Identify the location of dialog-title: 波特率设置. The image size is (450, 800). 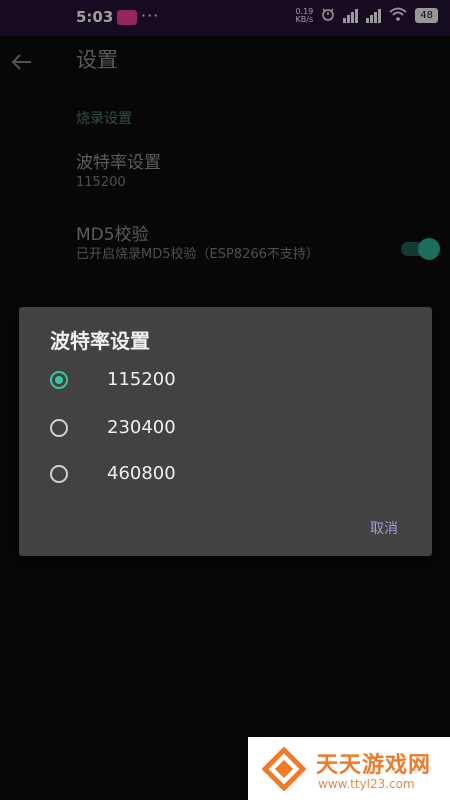
(100, 341).